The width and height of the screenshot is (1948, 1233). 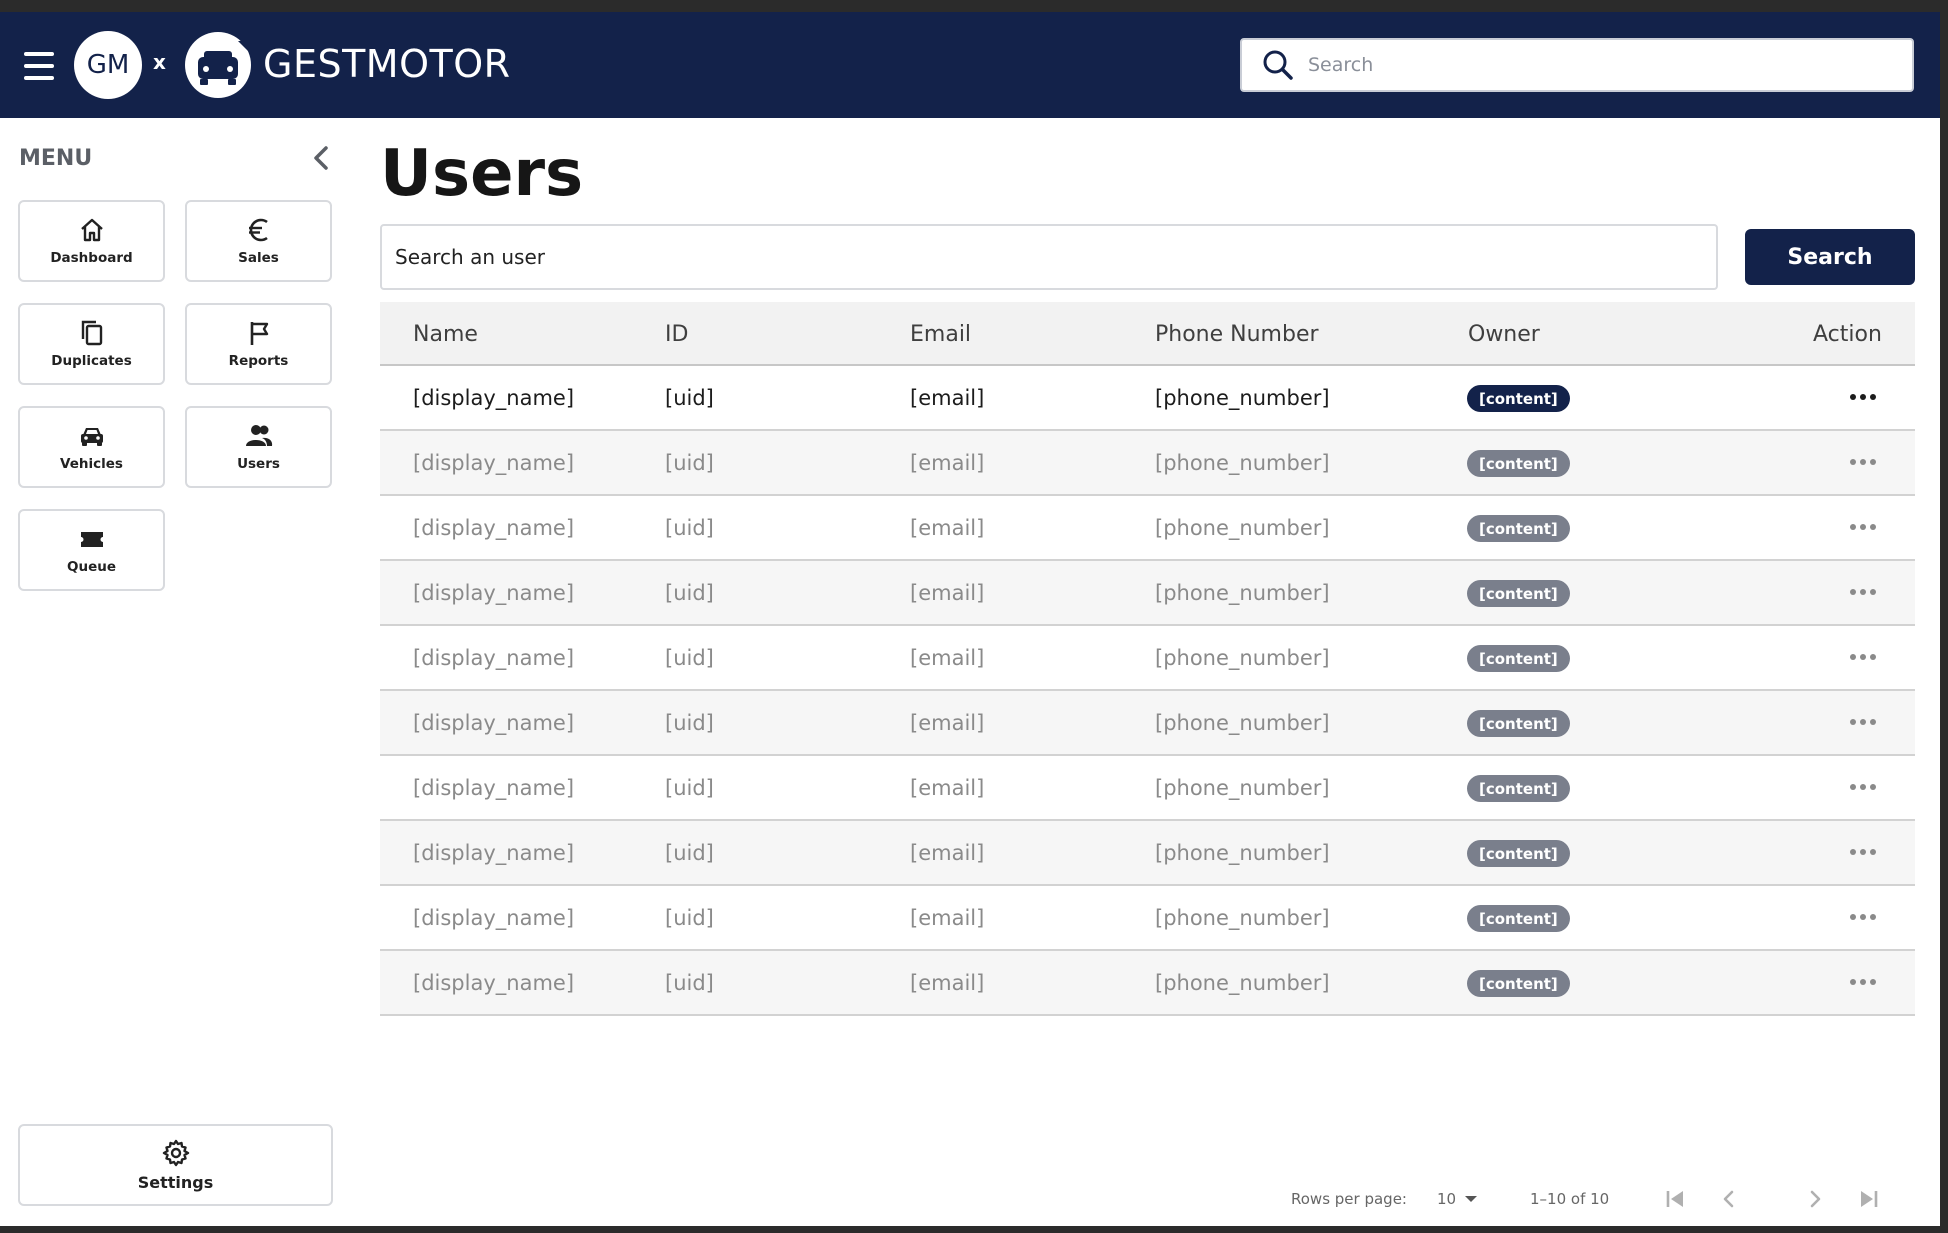 I want to click on column-header-id: ID, so click(x=676, y=334).